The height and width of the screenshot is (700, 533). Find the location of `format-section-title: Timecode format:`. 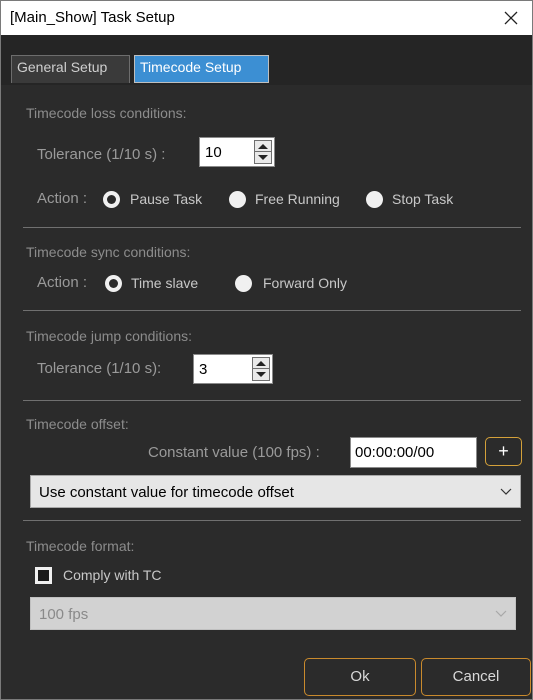

format-section-title: Timecode format: is located at coordinates (80, 546).